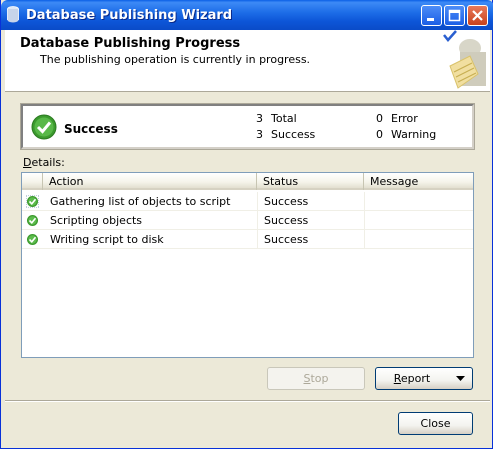 This screenshot has height=449, width=493. I want to click on minimize-icon, so click(430, 19).